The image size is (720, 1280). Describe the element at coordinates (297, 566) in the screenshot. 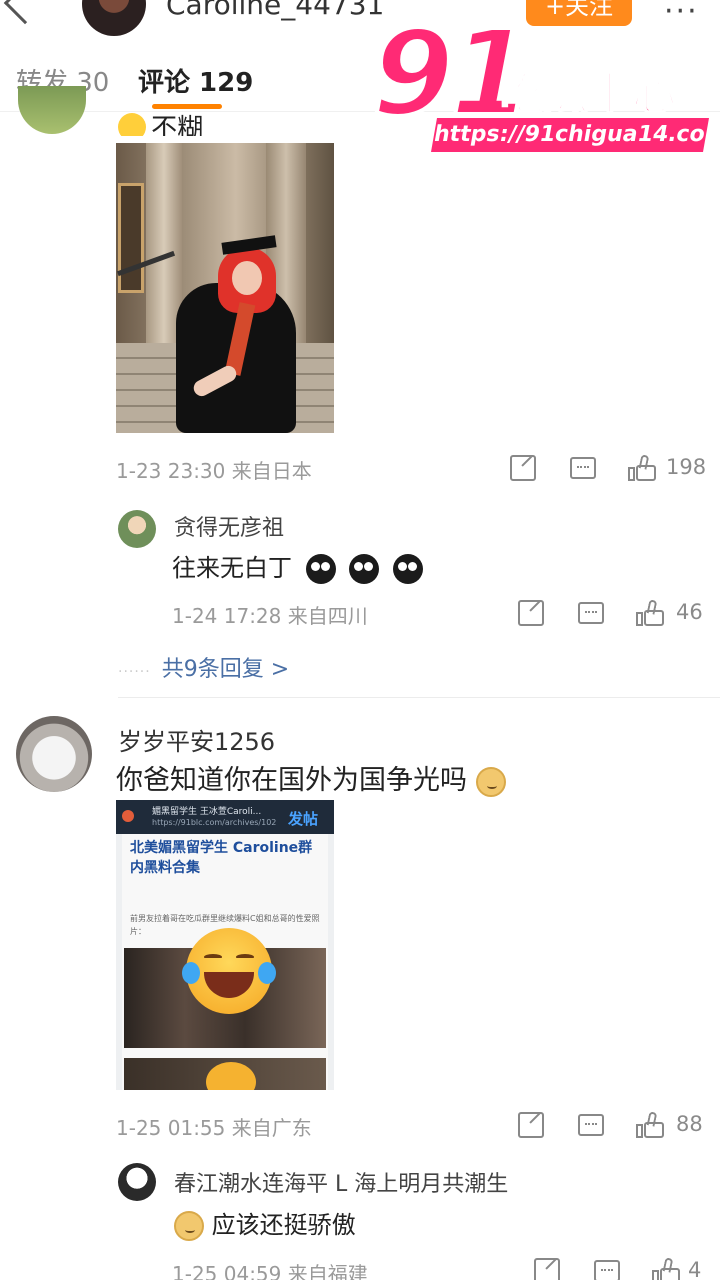

I see `reply-text-row: 往来无白丁` at that location.